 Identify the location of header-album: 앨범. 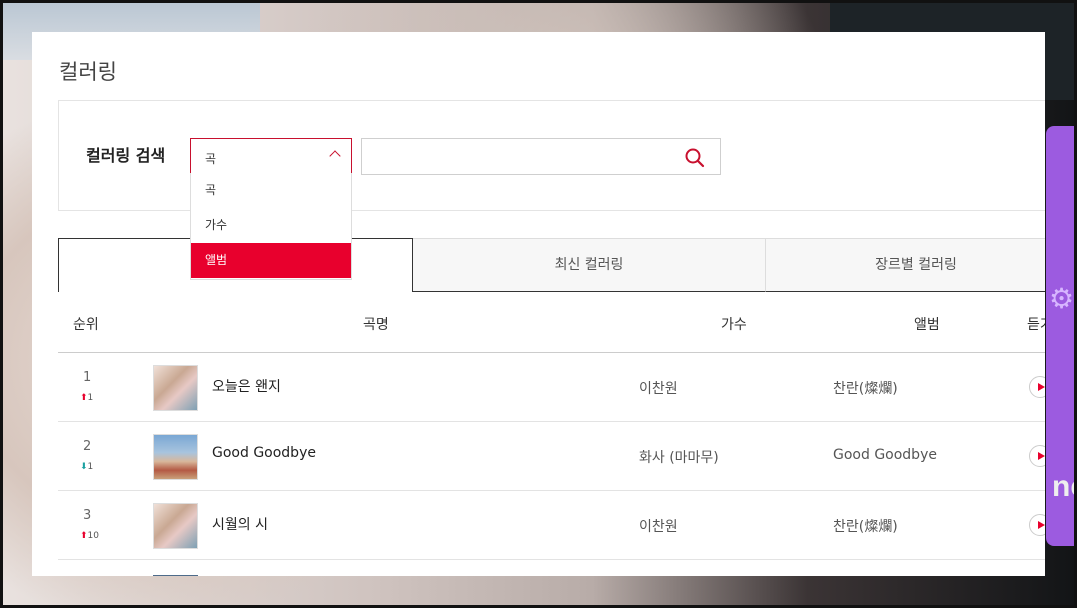
(927, 325).